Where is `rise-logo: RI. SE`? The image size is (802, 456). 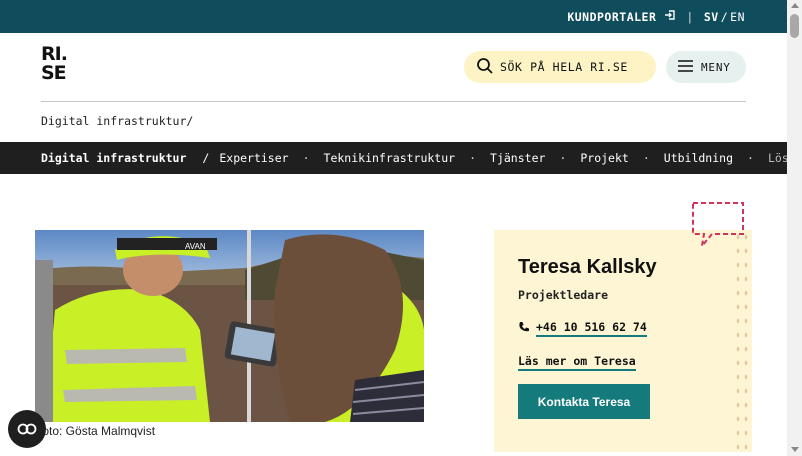 rise-logo: RI. SE is located at coordinates (57, 64).